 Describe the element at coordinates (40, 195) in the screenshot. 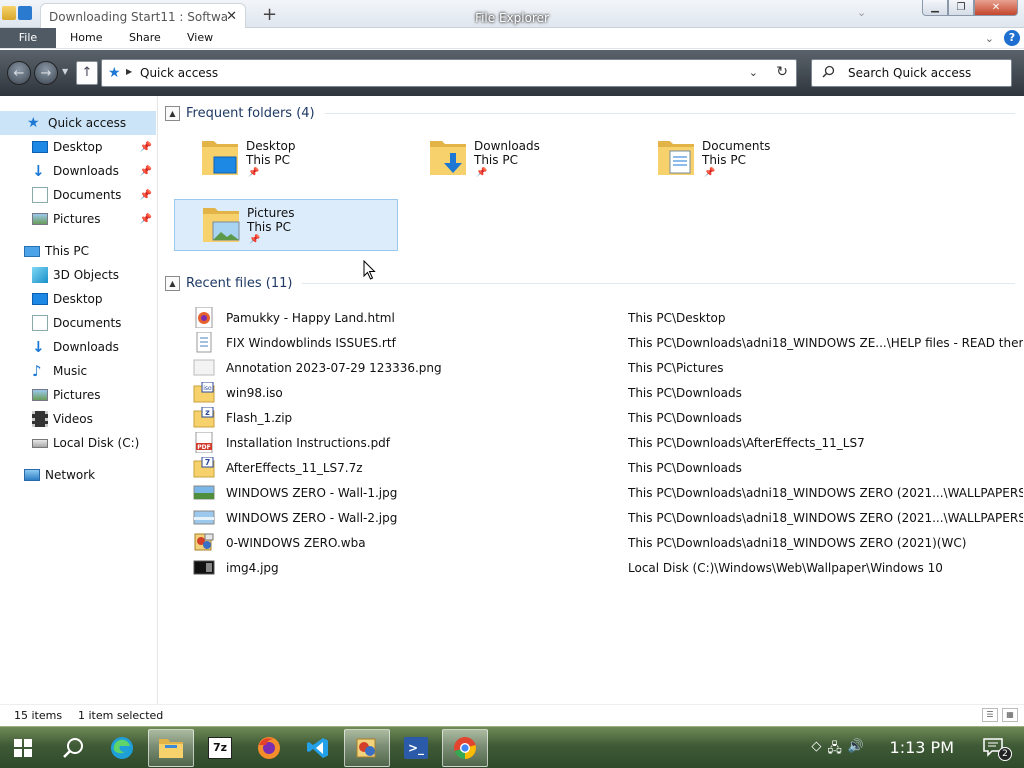

I see `document-icon` at that location.